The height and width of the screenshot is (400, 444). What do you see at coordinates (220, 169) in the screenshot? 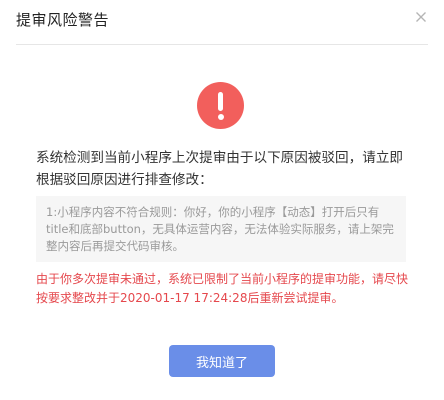
I see `rejection-message: 系统检测到当前小程序上次提审由于以下原因被驳回，请立即根据驳回原因进行排查修改：` at bounding box center [220, 169].